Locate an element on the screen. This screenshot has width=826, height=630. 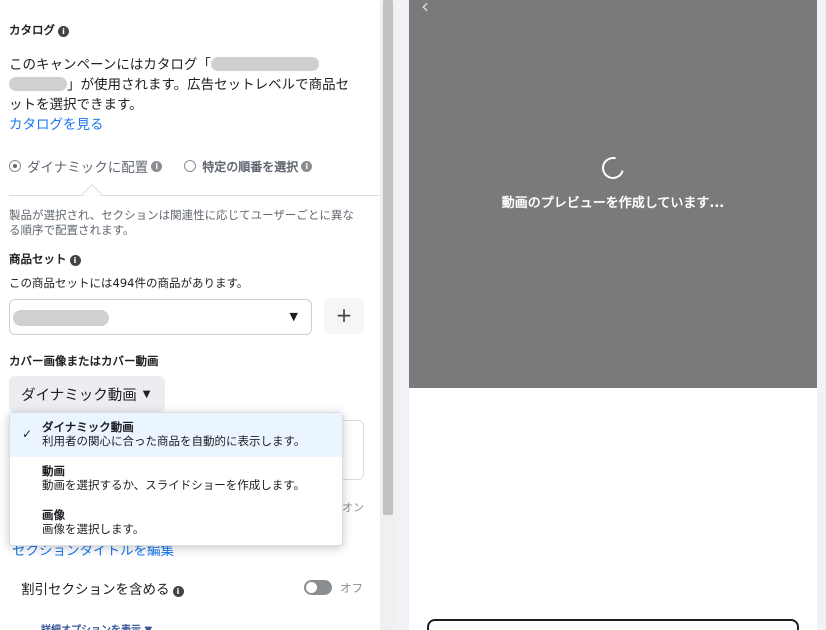
add-product-set-button: + is located at coordinates (344, 316).